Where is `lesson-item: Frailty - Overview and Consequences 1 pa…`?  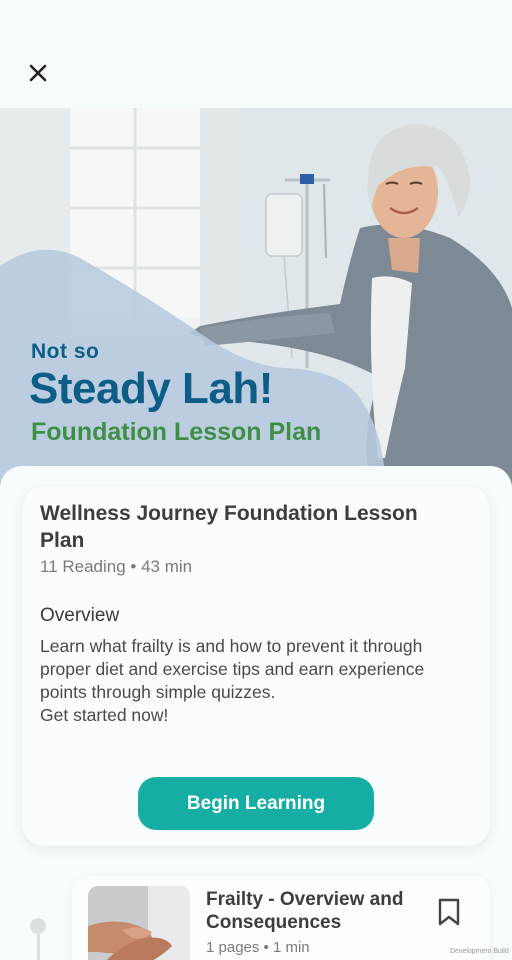 lesson-item: Frailty - Overview and Consequences 1 pa… is located at coordinates (281, 918).